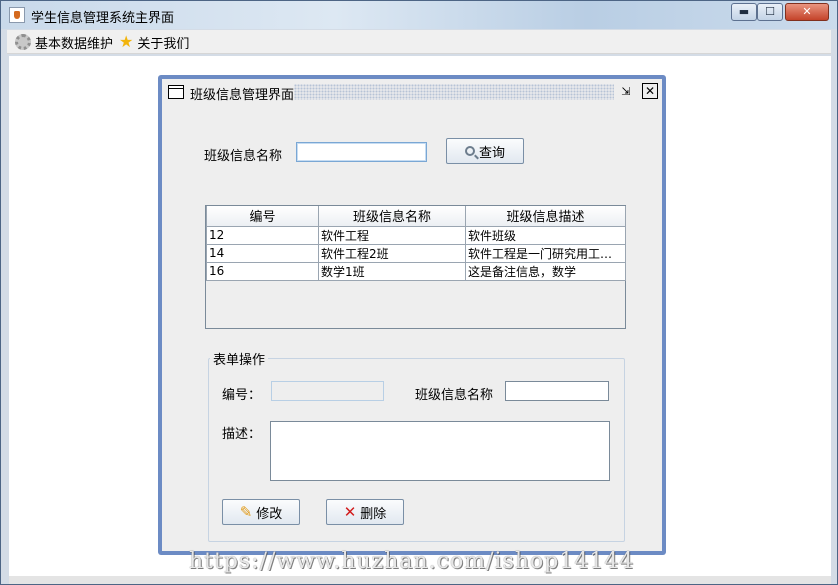  I want to click on iconify-icon: ⇲, so click(626, 92).